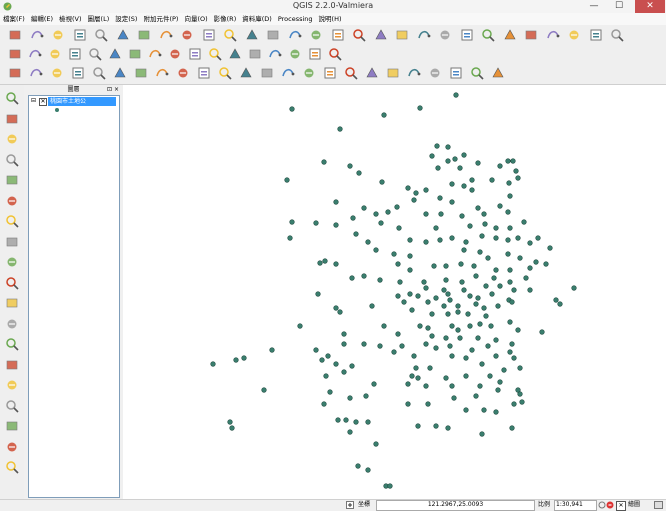  Describe the element at coordinates (99, 73) in the screenshot. I see `add-part-icon` at that location.